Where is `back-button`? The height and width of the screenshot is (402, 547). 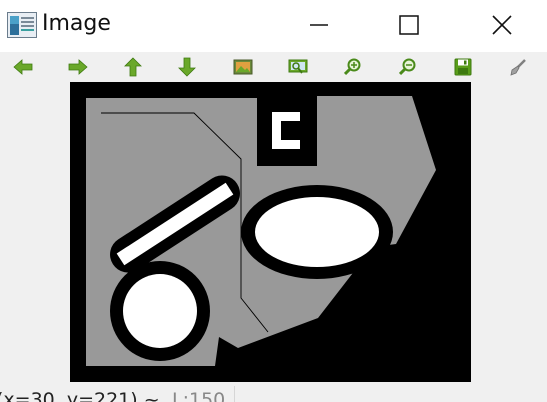 back-button is located at coordinates (23, 67).